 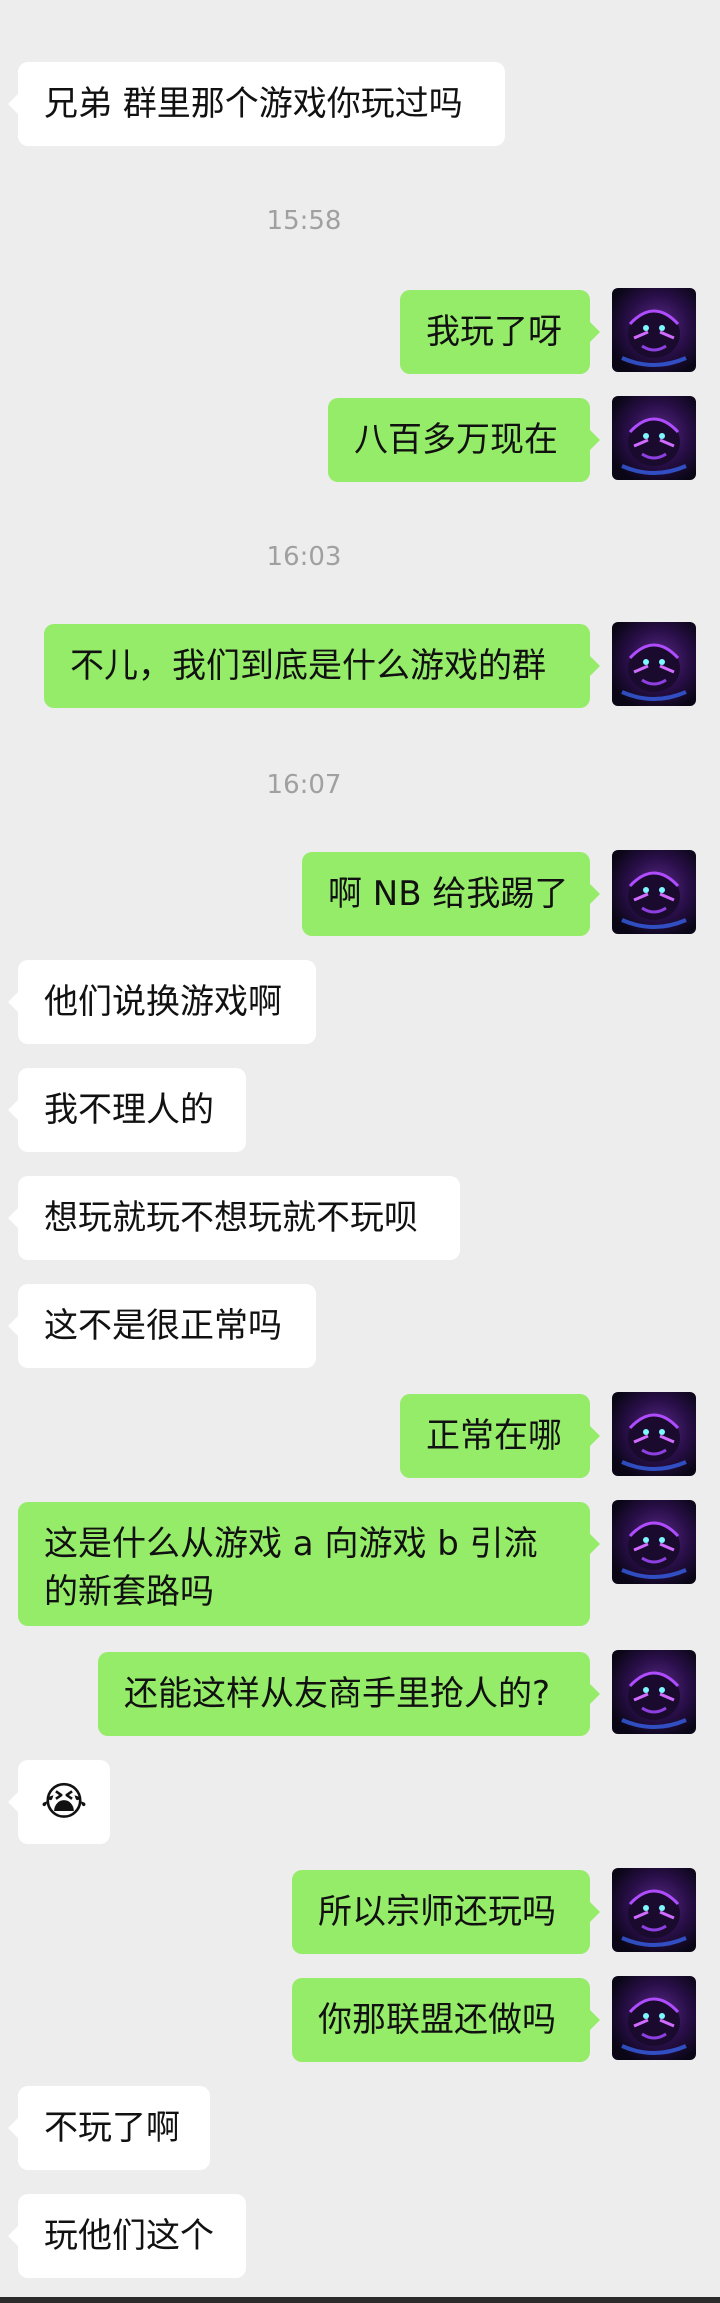 I want to click on message-bubble-incoming: 玩他们这个, so click(x=127, y=2236).